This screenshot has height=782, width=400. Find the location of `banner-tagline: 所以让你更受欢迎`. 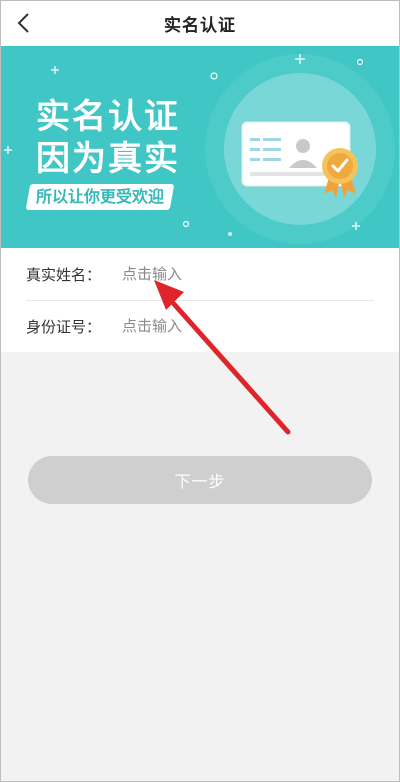

banner-tagline: 所以让你更受欢迎 is located at coordinates (100, 197).